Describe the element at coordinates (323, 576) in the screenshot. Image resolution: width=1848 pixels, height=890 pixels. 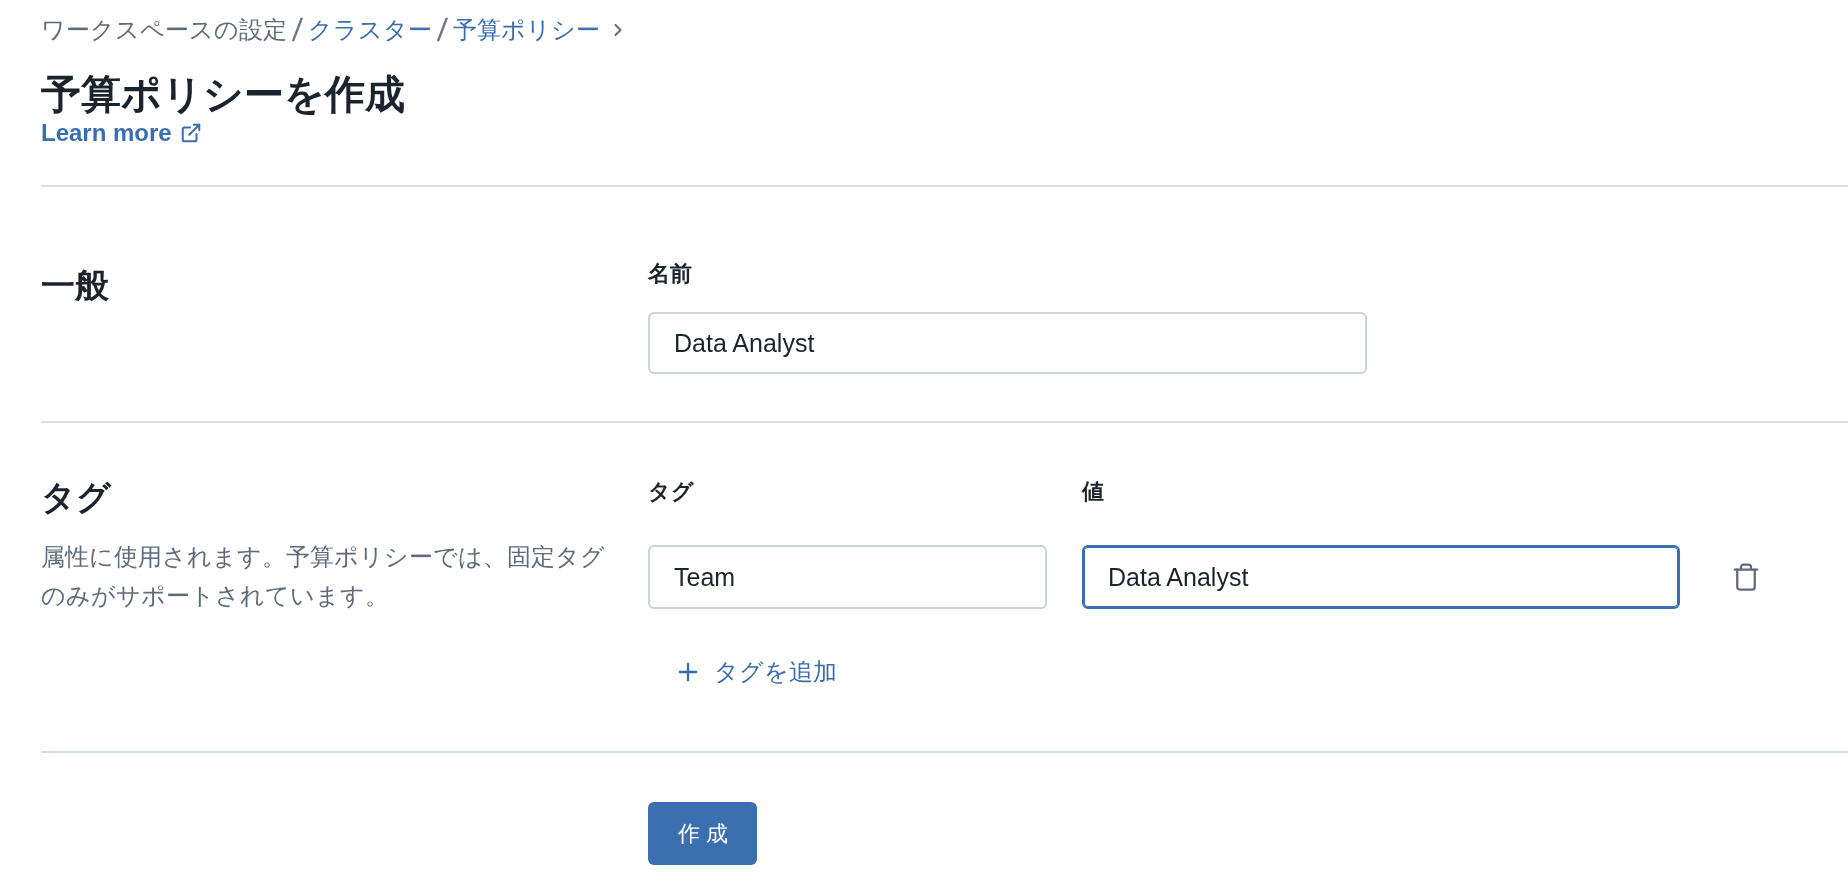
I see `section-description: 属性に使用されます。予算ポリシーでは、固定タグのみがサポートされています。` at that location.